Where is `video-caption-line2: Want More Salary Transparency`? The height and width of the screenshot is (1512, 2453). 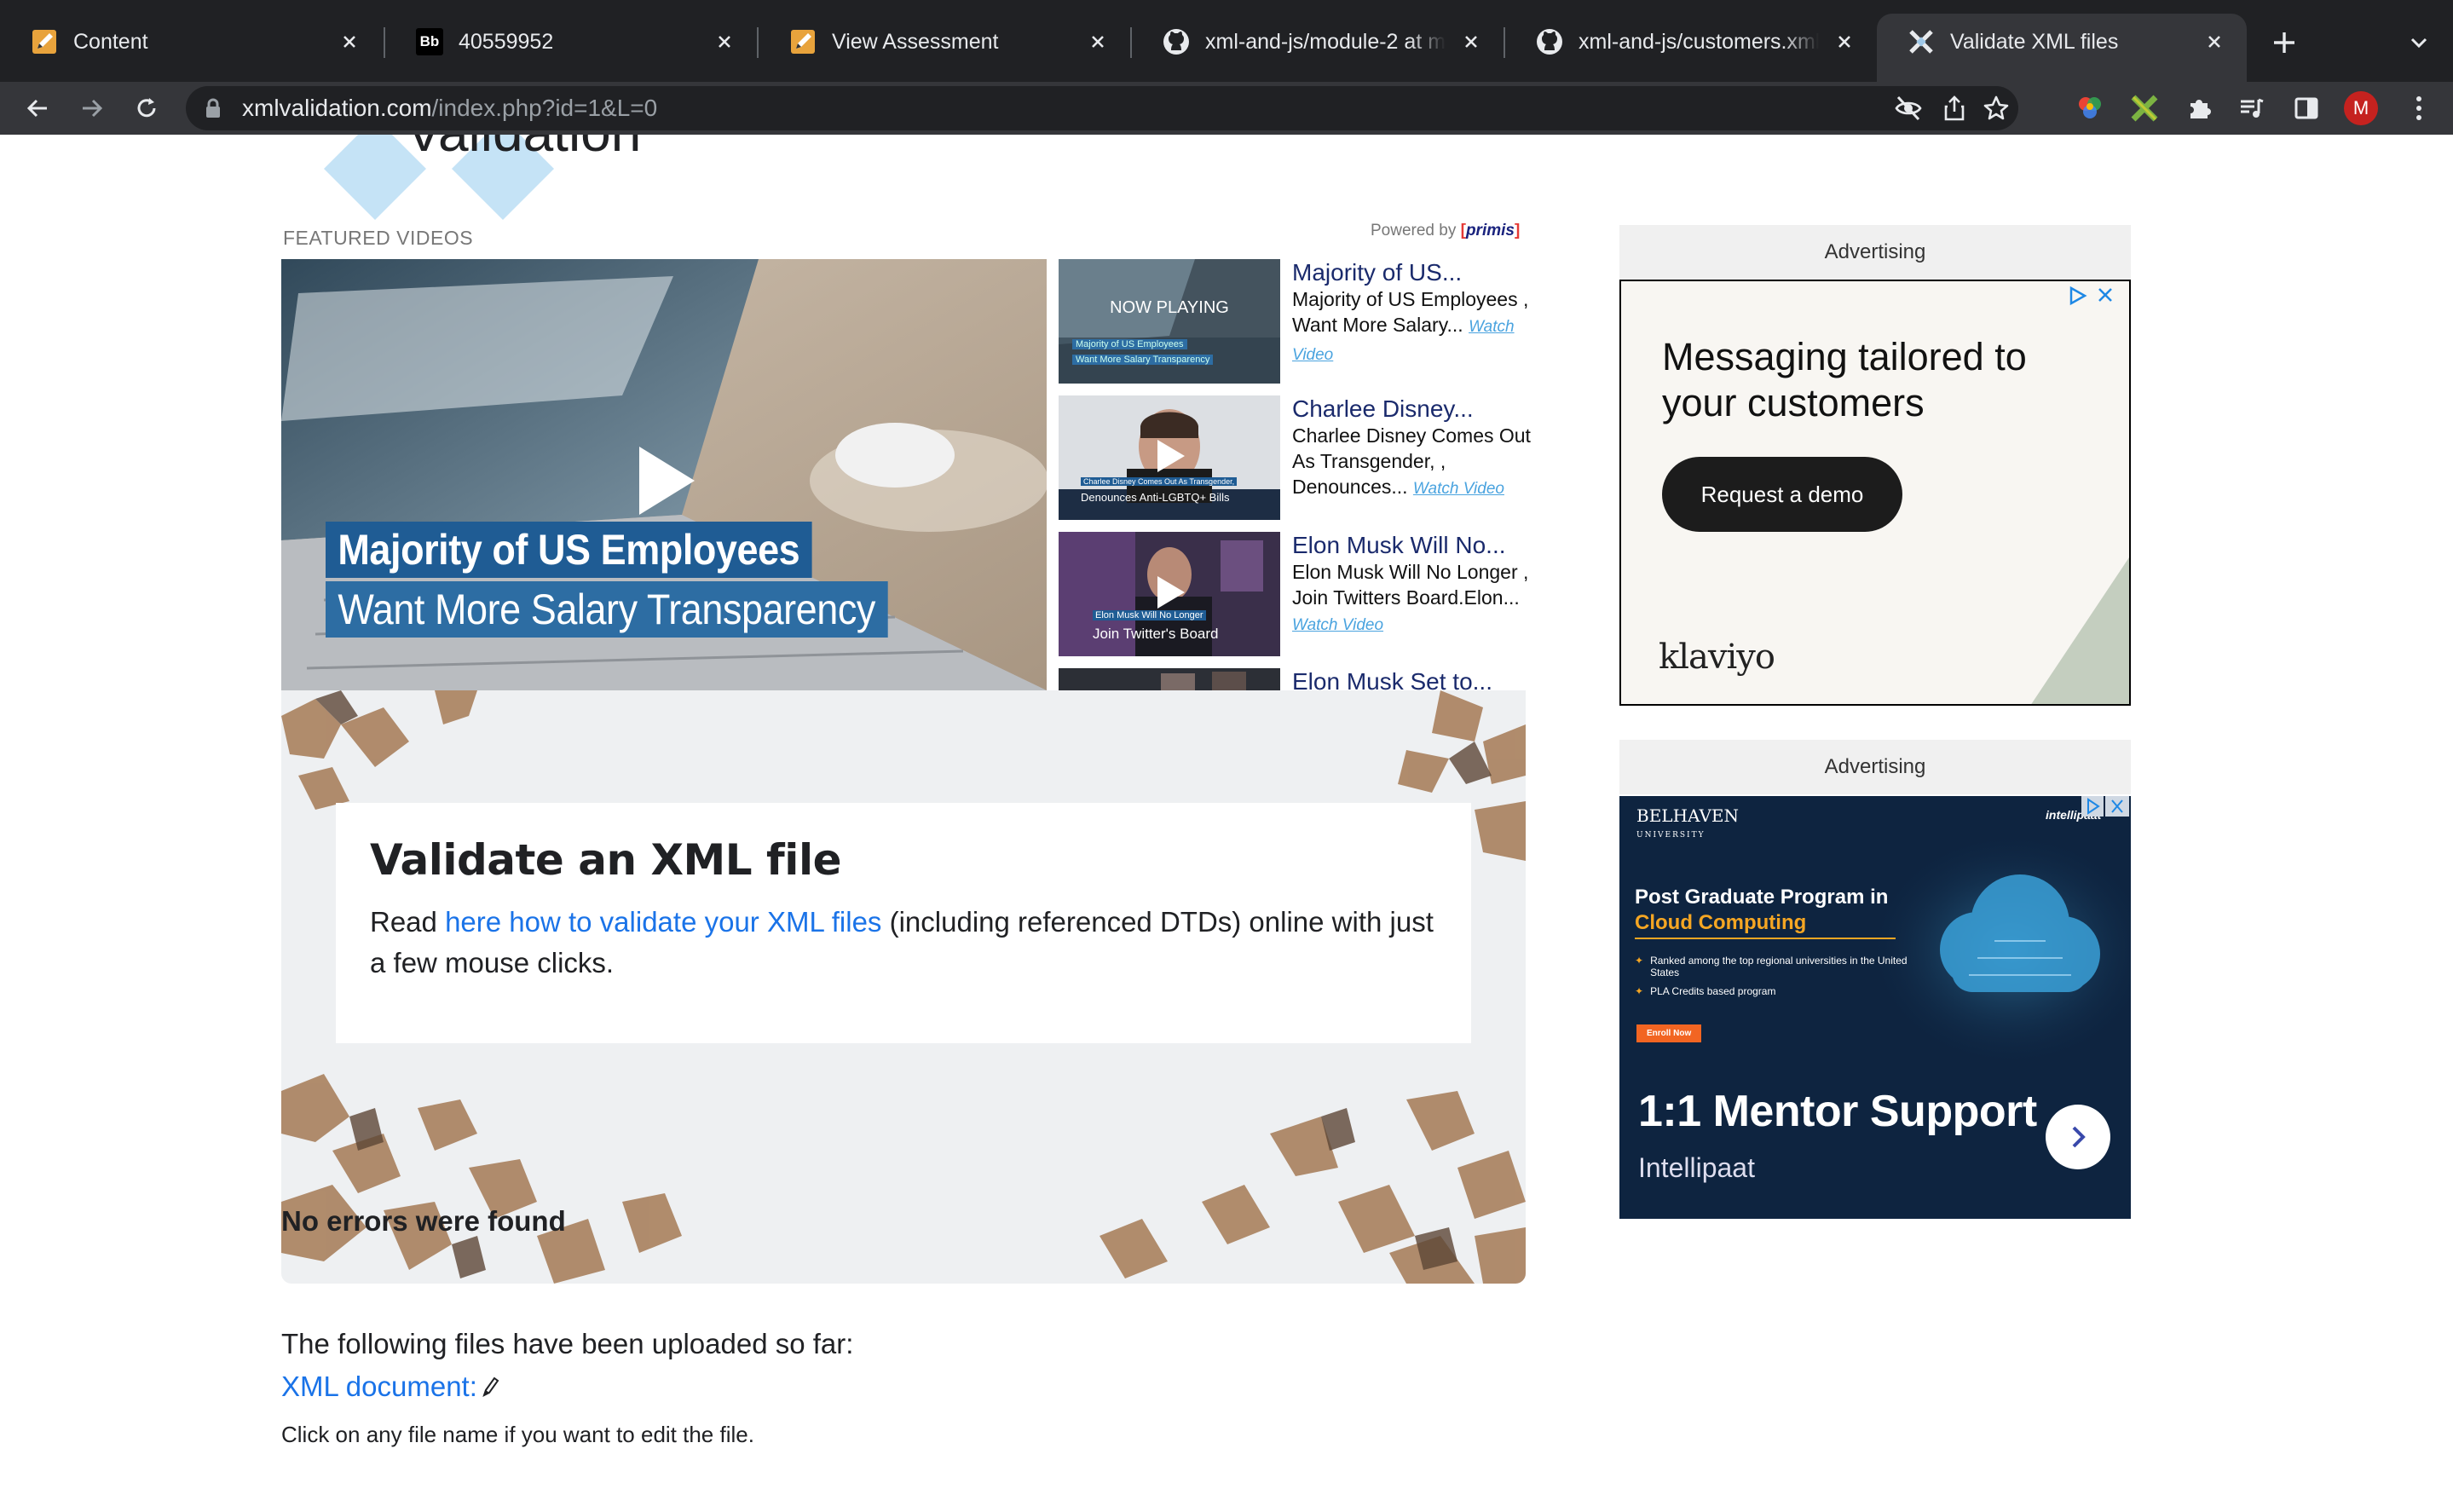
video-caption-line2: Want More Salary Transparency is located at coordinates (607, 609).